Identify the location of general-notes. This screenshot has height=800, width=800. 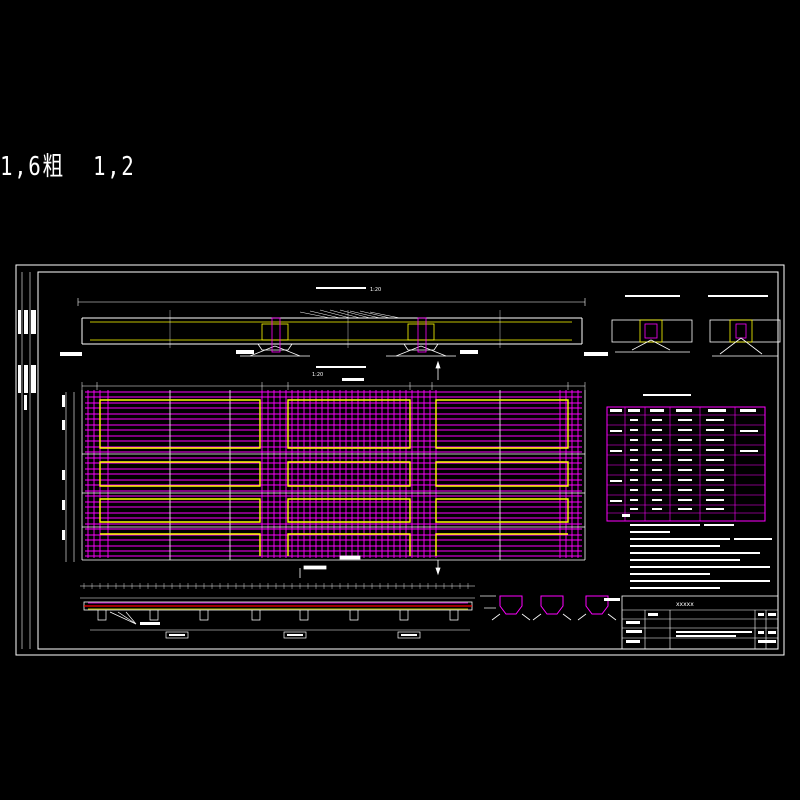
(697, 551).